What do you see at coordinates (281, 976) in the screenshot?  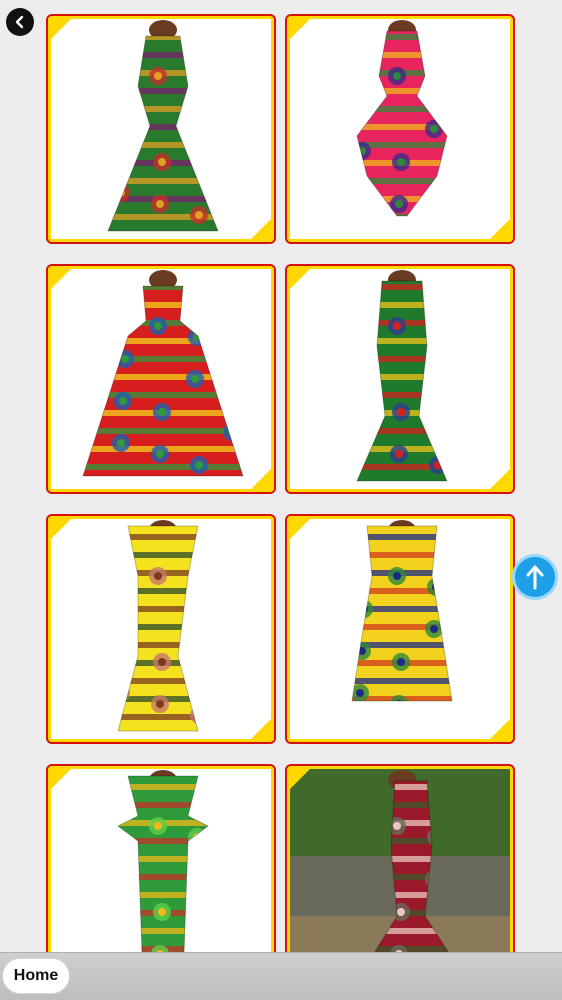 I see `bottom-bar: Home` at bounding box center [281, 976].